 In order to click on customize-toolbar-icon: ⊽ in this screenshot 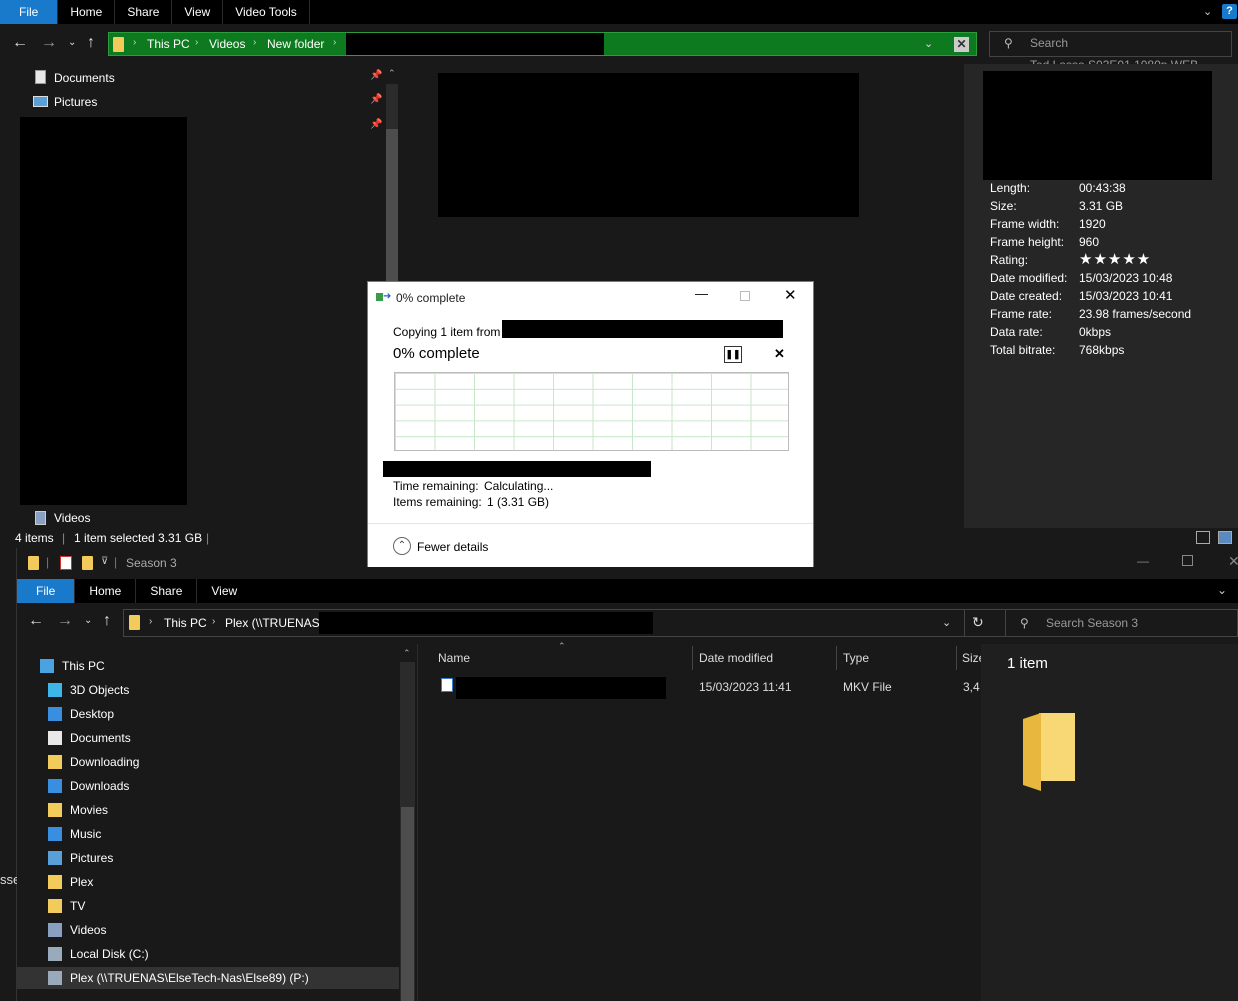, I will do `click(104, 561)`.